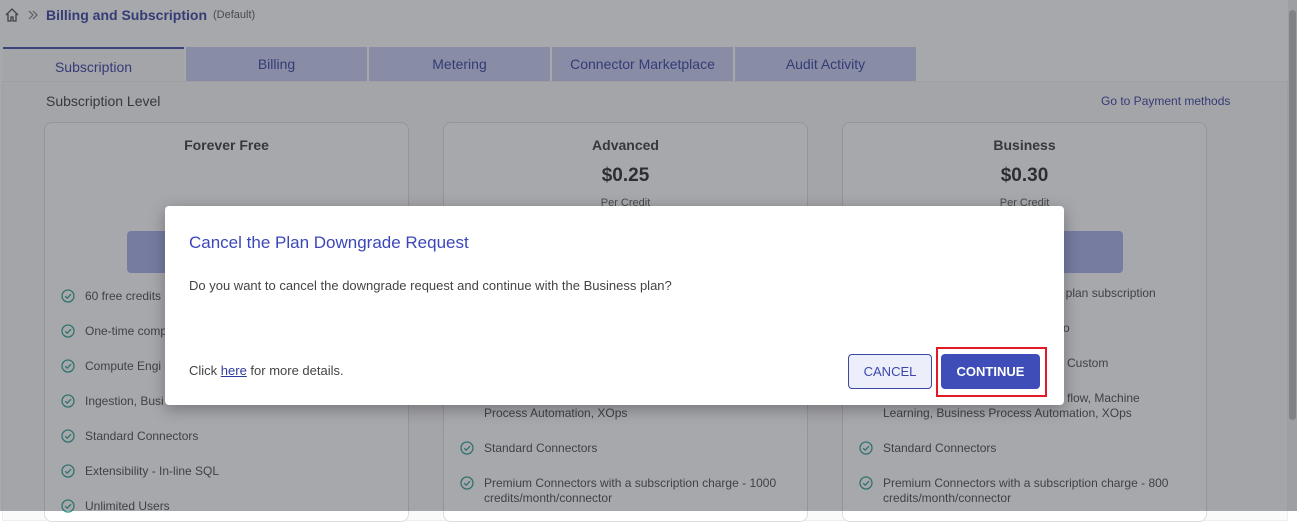 Image resolution: width=1297 pixels, height=522 pixels. I want to click on more-details-link: here, so click(234, 370).